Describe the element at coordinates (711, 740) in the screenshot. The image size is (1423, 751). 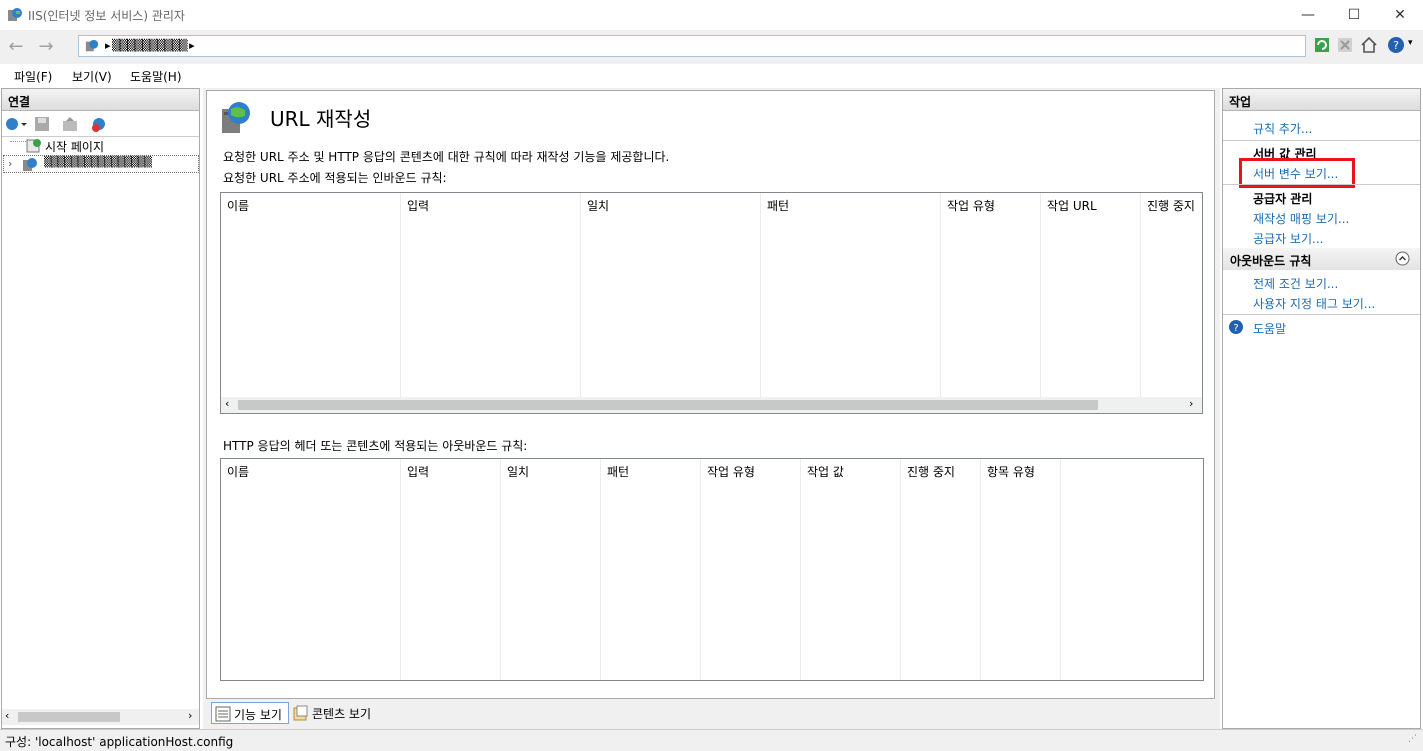
I see `status-bar: 구성: 'localhost' applicationHost.config ⋰` at that location.